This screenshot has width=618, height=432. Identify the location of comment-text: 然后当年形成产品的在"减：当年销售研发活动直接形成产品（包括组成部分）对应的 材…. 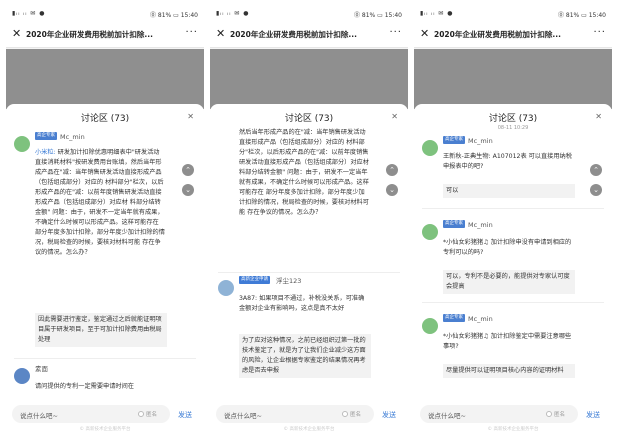
(305, 172).